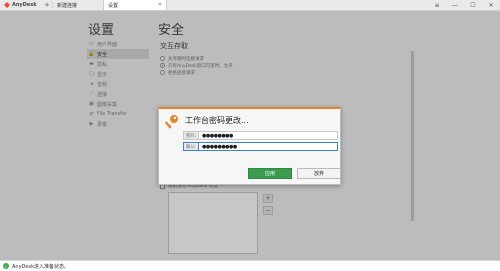 The width and height of the screenshot is (500, 271). I want to click on password-row: 密码: ●●●●●●●●, so click(260, 135).